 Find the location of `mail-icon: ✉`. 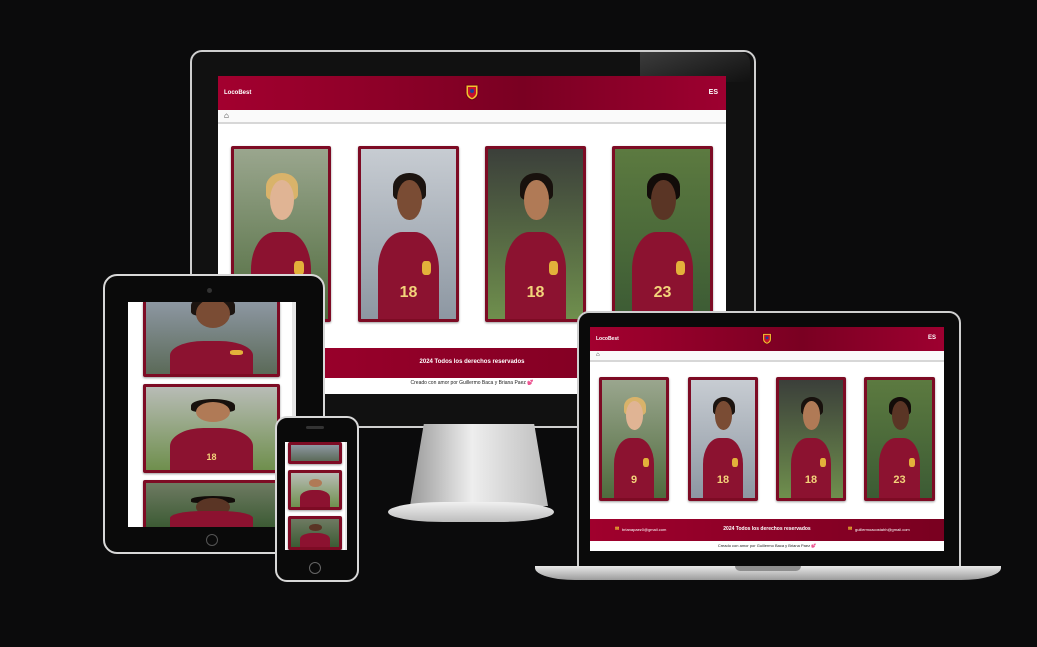

mail-icon: ✉ is located at coordinates (850, 529).